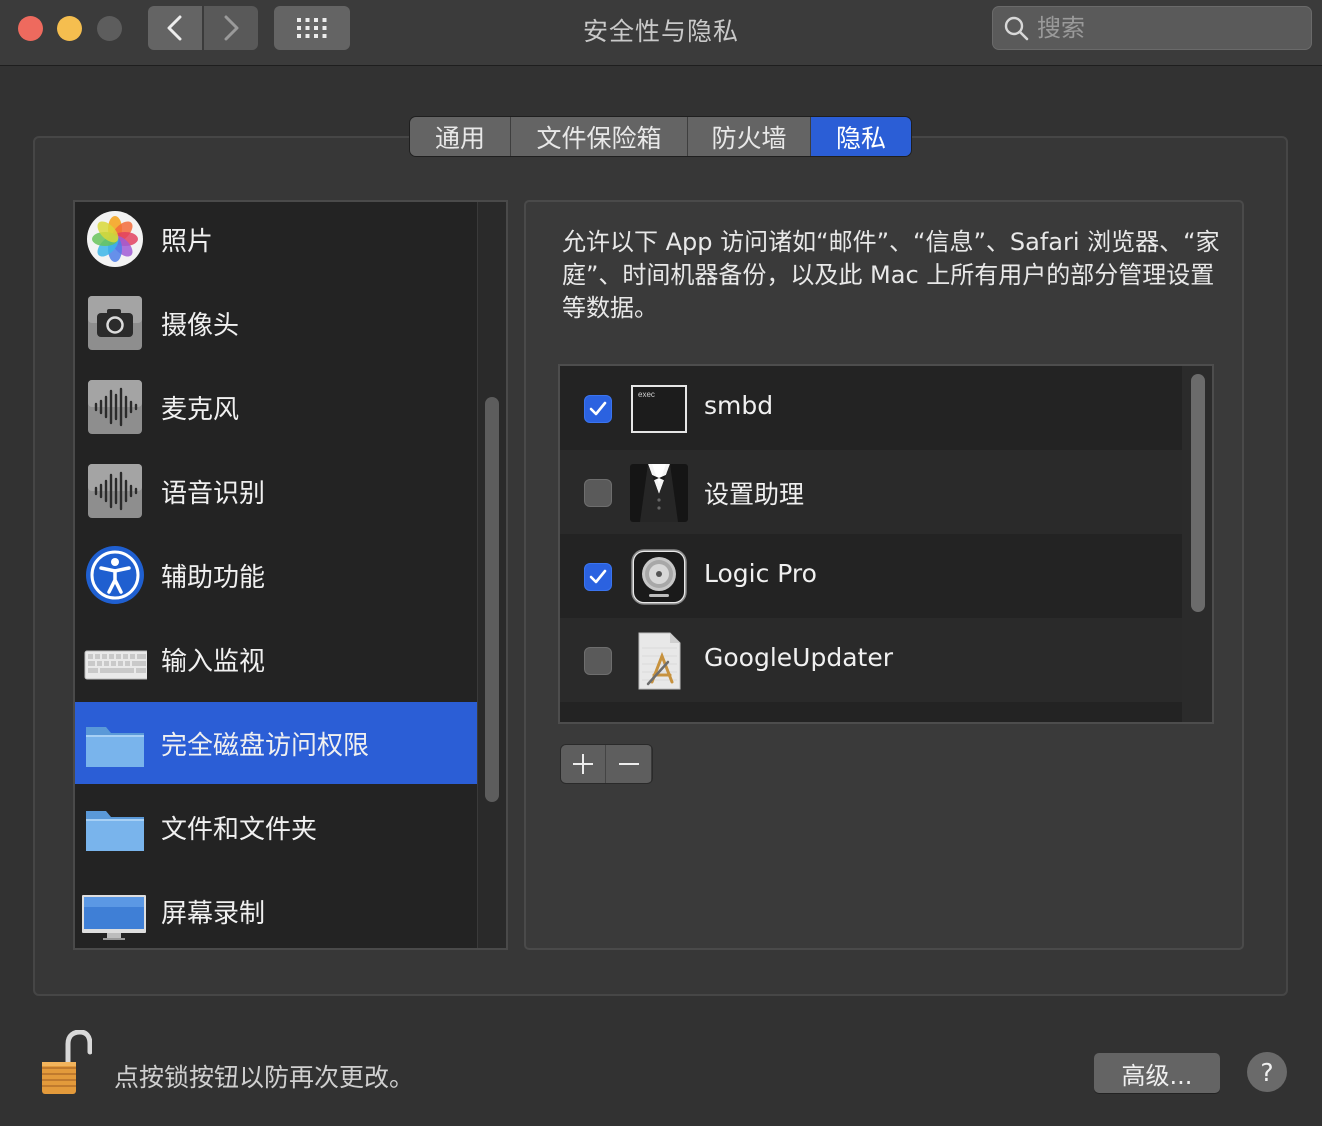 This screenshot has height=1126, width=1322. I want to click on tuxedo-icon, so click(659, 493).